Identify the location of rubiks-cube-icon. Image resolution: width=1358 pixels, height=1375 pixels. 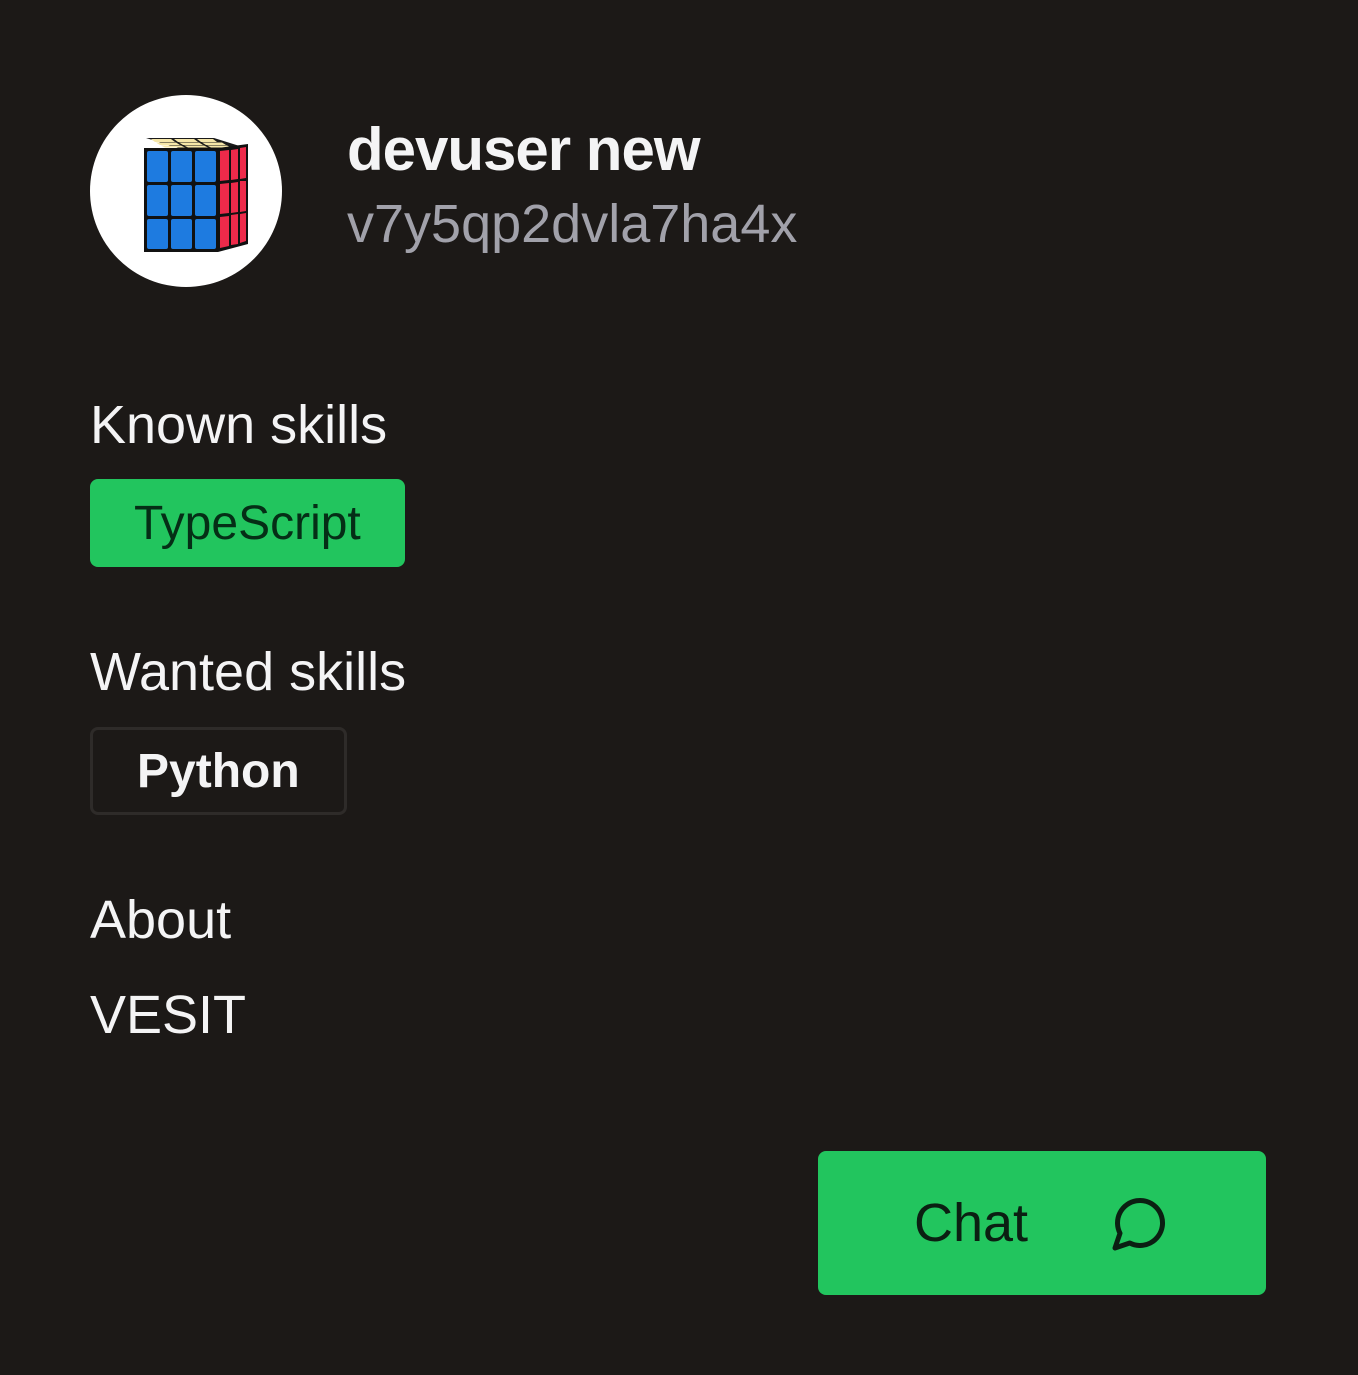
(196, 195).